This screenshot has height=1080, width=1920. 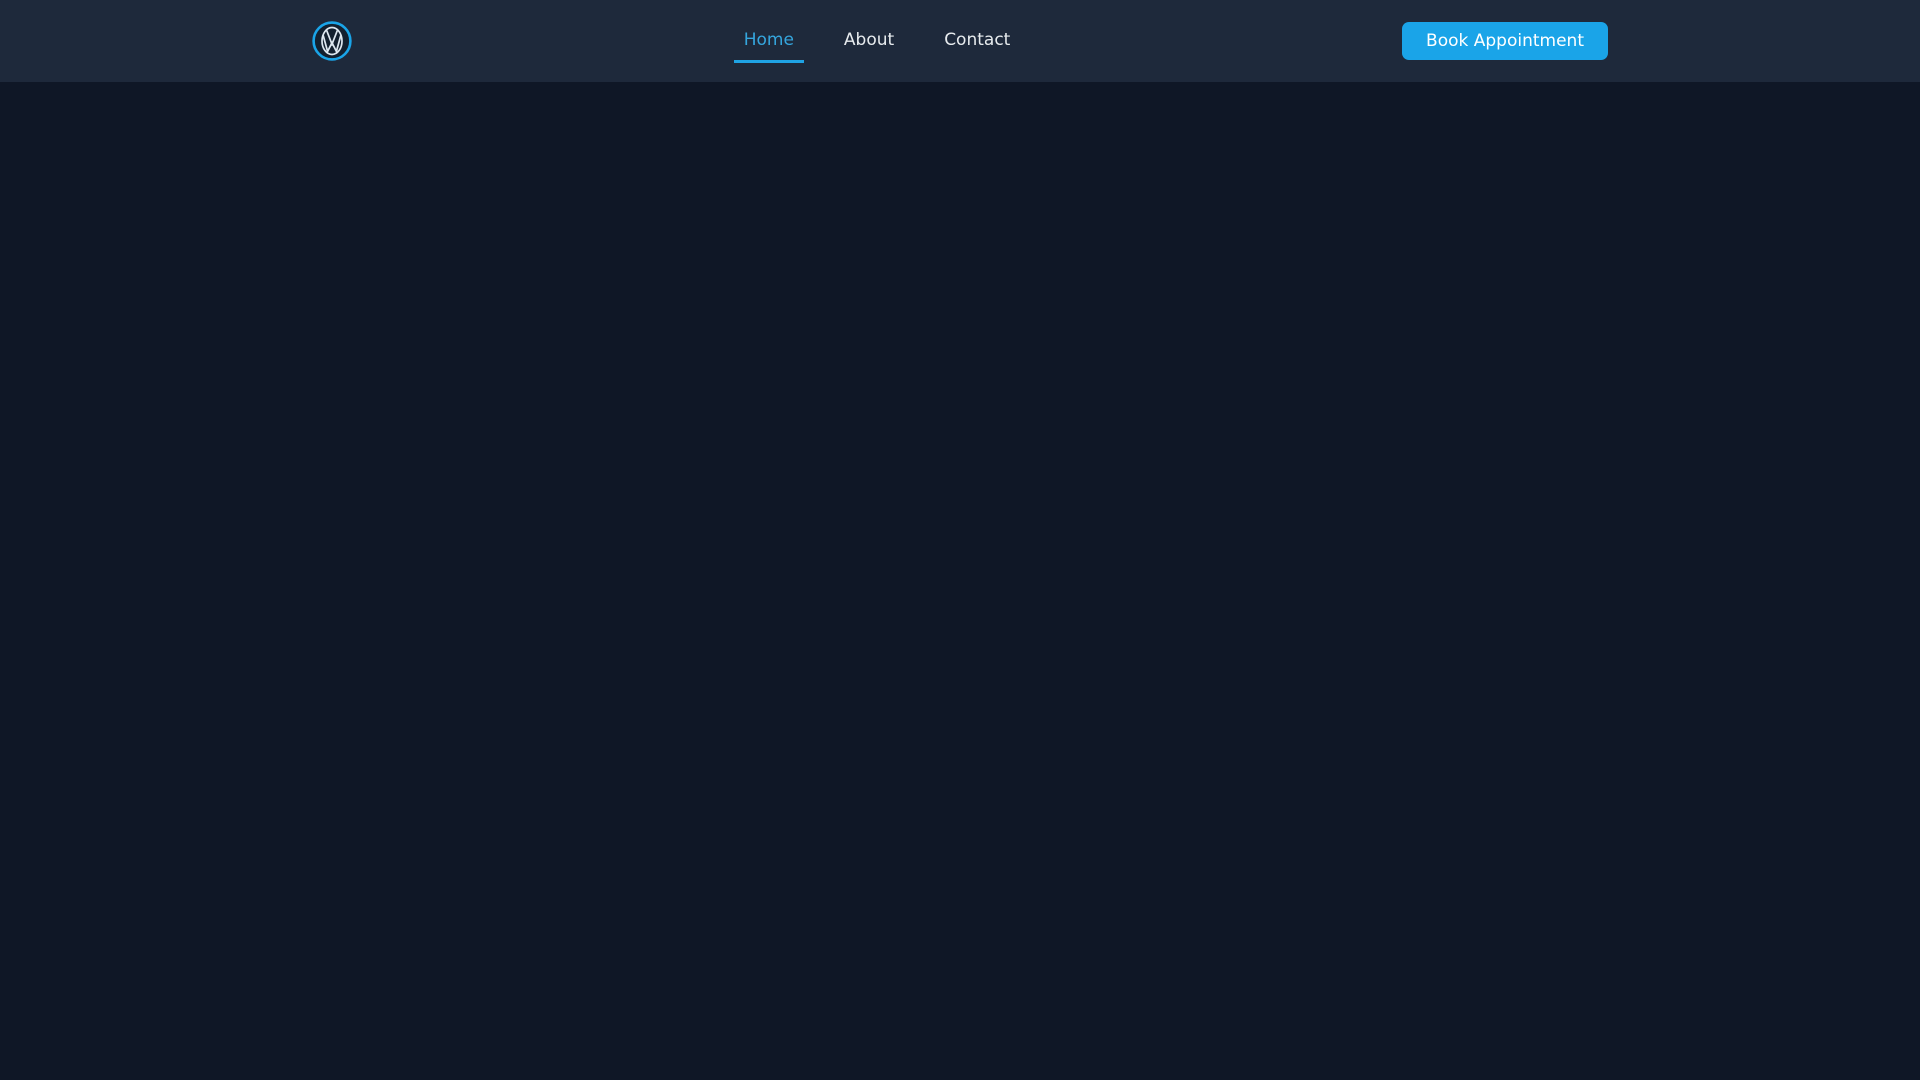 I want to click on book-appointment-button: Book Appointment, so click(x=1505, y=41).